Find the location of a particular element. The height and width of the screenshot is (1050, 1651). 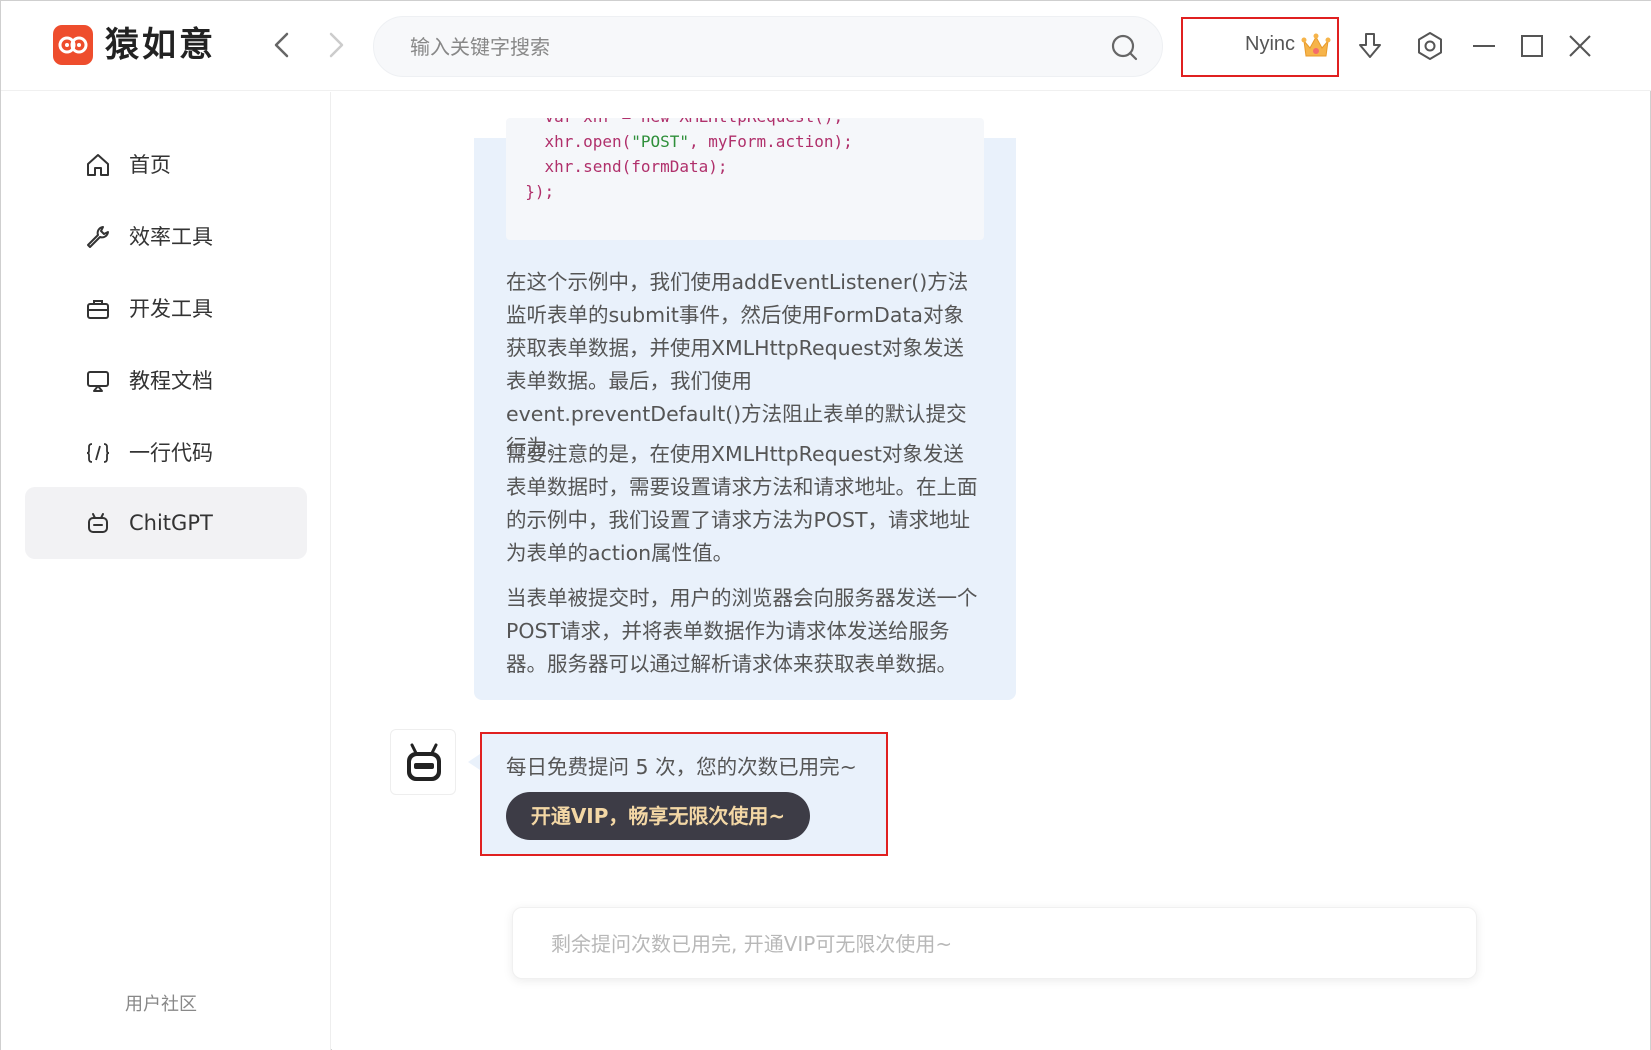

wrench-icon is located at coordinates (98, 237).